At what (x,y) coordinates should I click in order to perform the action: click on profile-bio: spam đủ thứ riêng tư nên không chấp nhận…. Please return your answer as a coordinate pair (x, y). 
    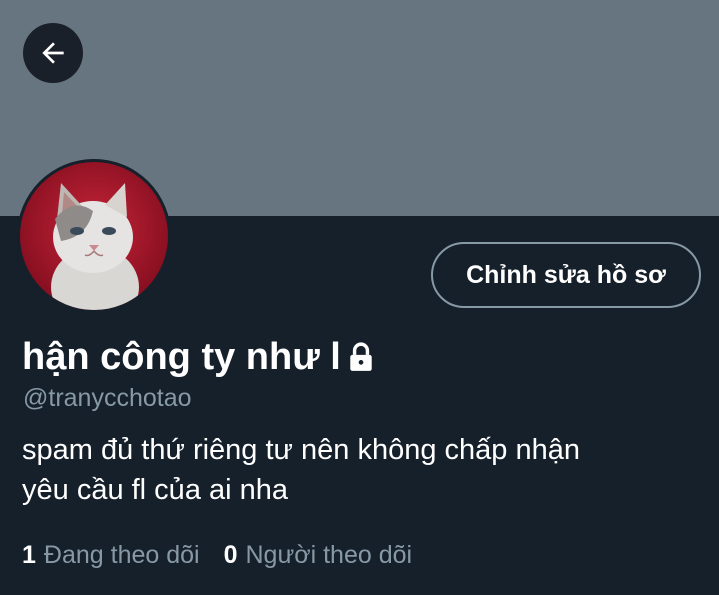
    Looking at the image, I should click on (362, 470).